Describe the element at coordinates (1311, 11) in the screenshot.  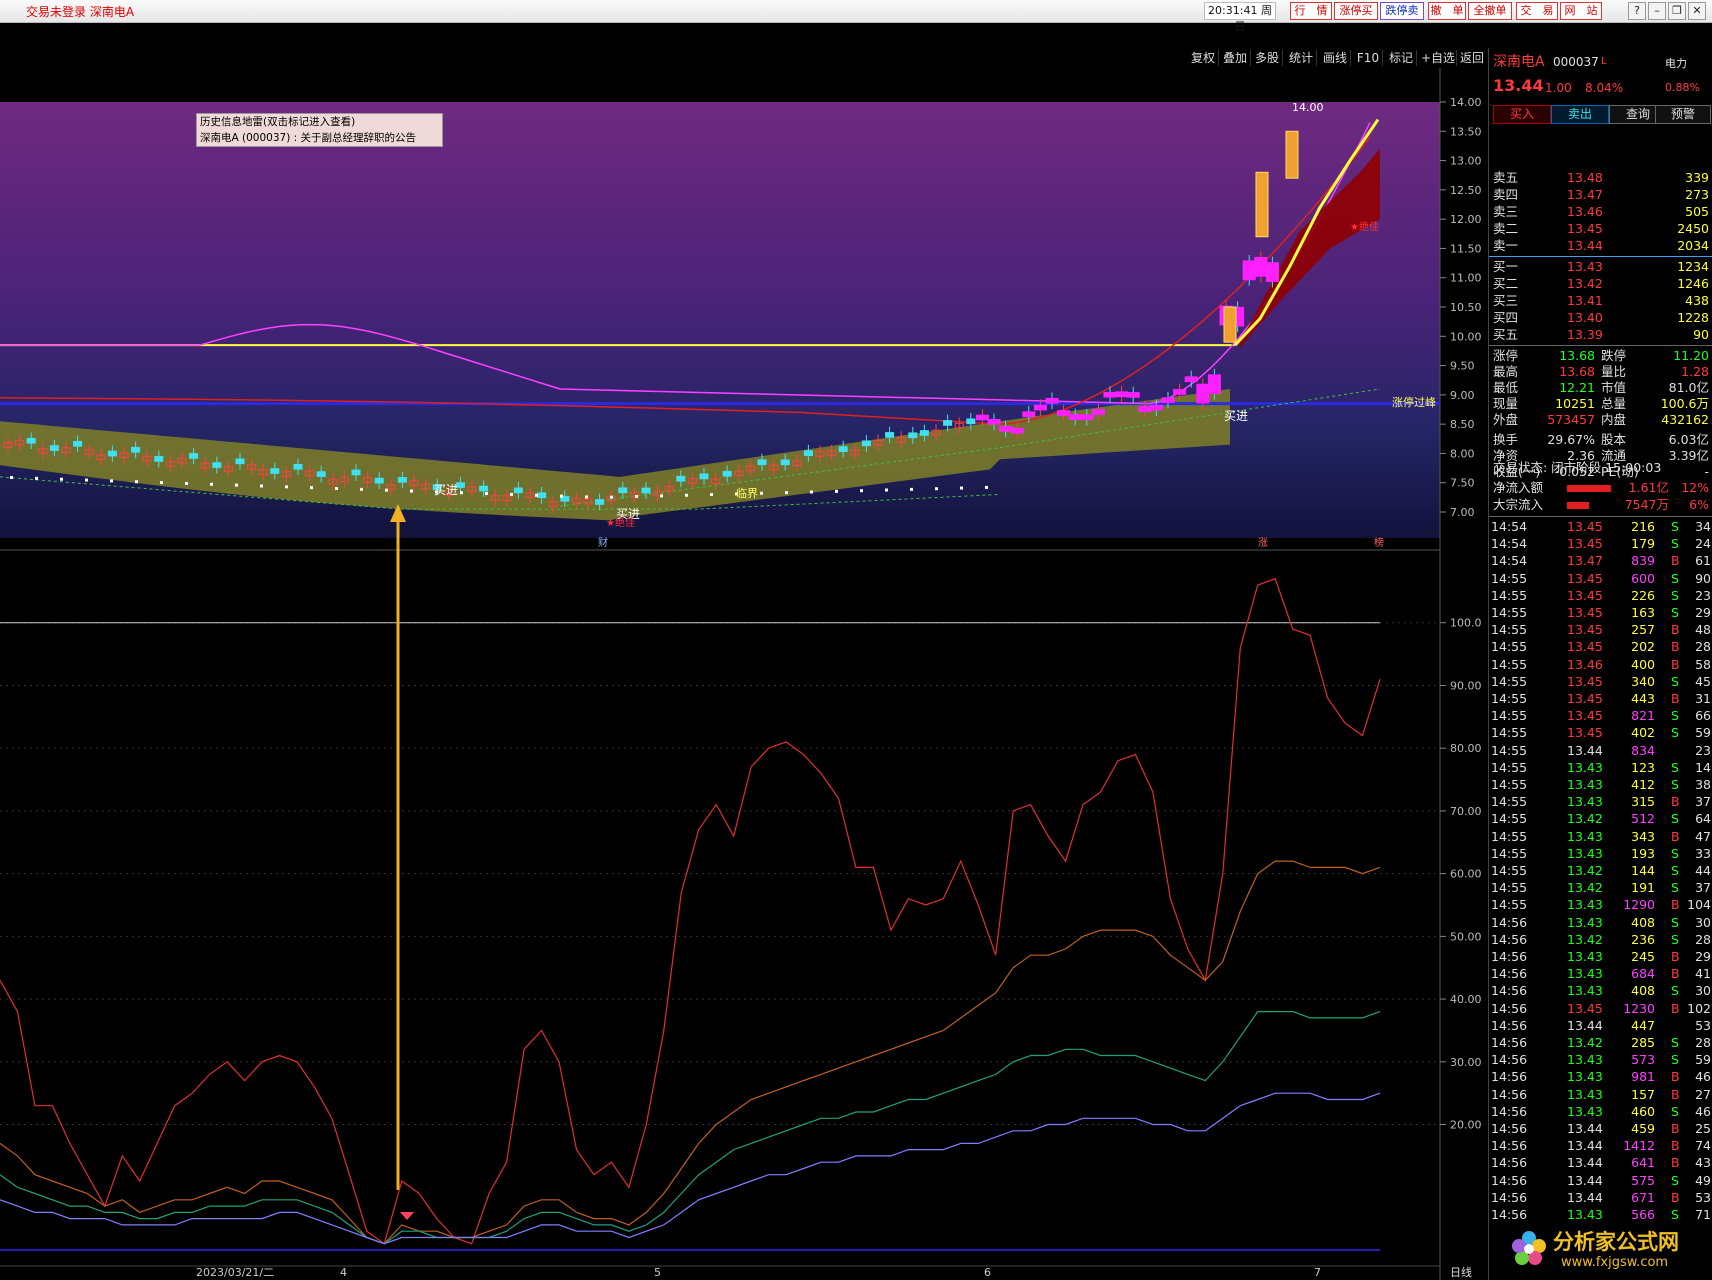
I see `market-button: 行 情` at that location.